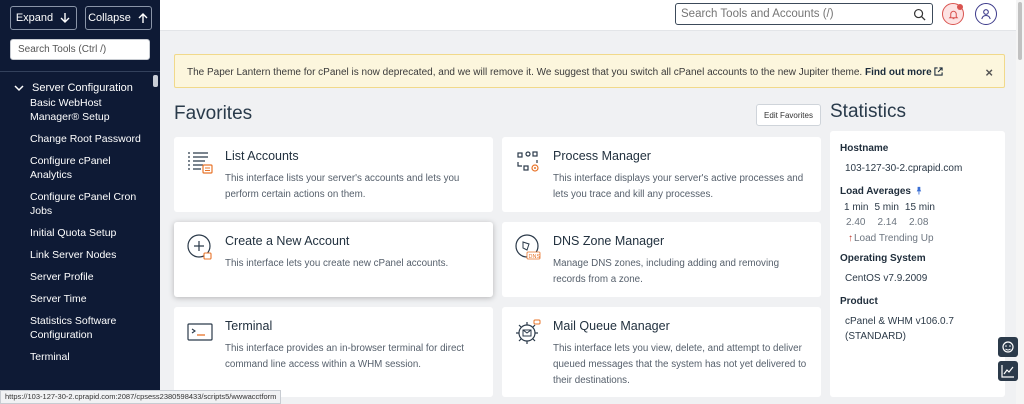 Image resolution: width=1024 pixels, height=404 pixels. Describe the element at coordinates (886, 207) in the screenshot. I see `load-period-5: 5 min` at that location.